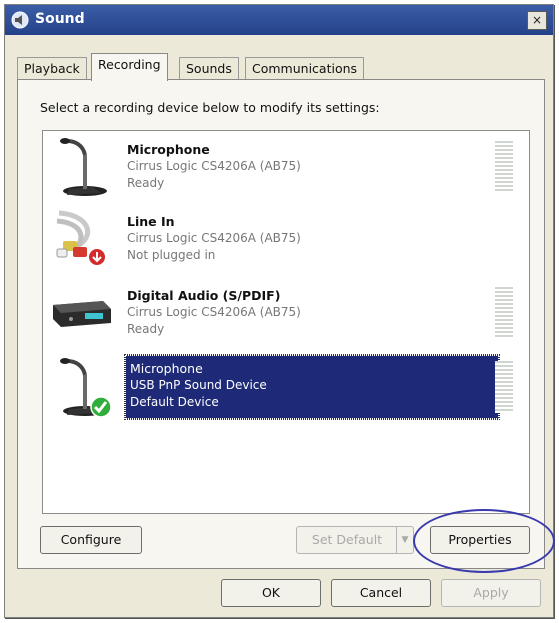  Describe the element at coordinates (20, 20) in the screenshot. I see `speaker-icon` at that location.